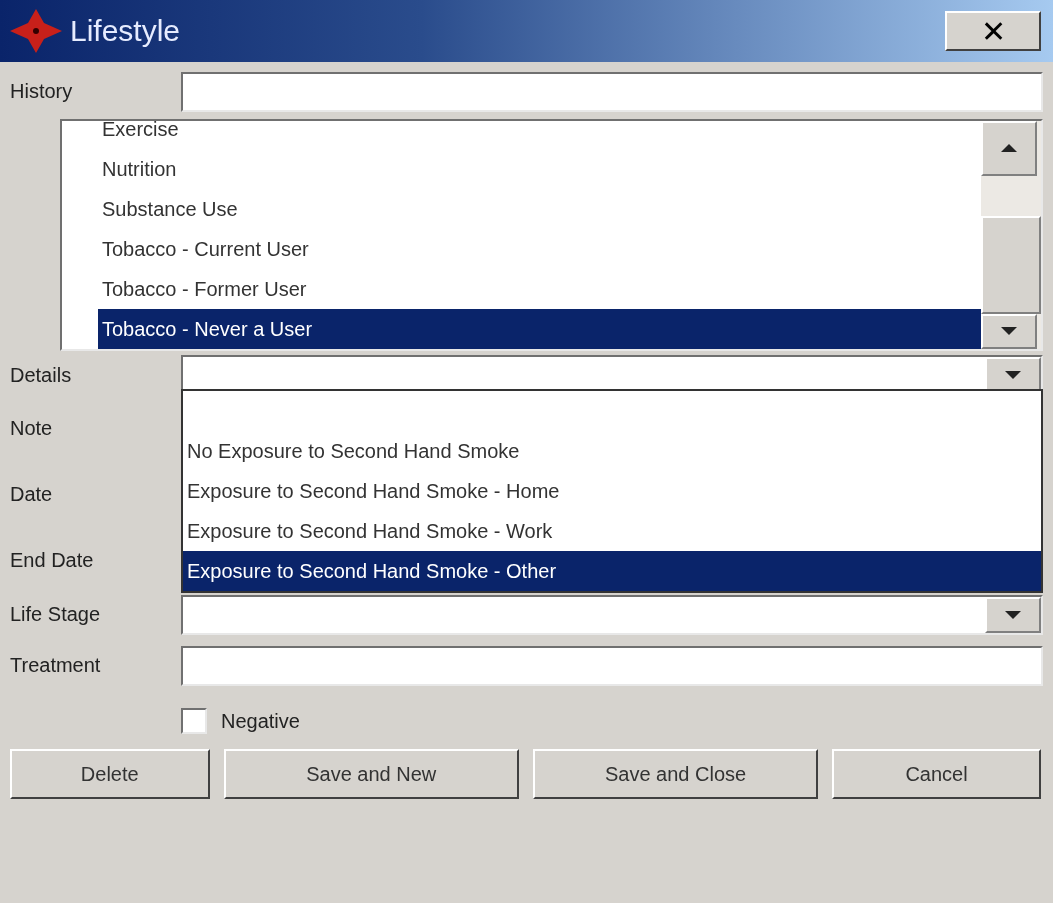 The height and width of the screenshot is (903, 1053). I want to click on list-item: Tobacco - Never a User, so click(539, 329).